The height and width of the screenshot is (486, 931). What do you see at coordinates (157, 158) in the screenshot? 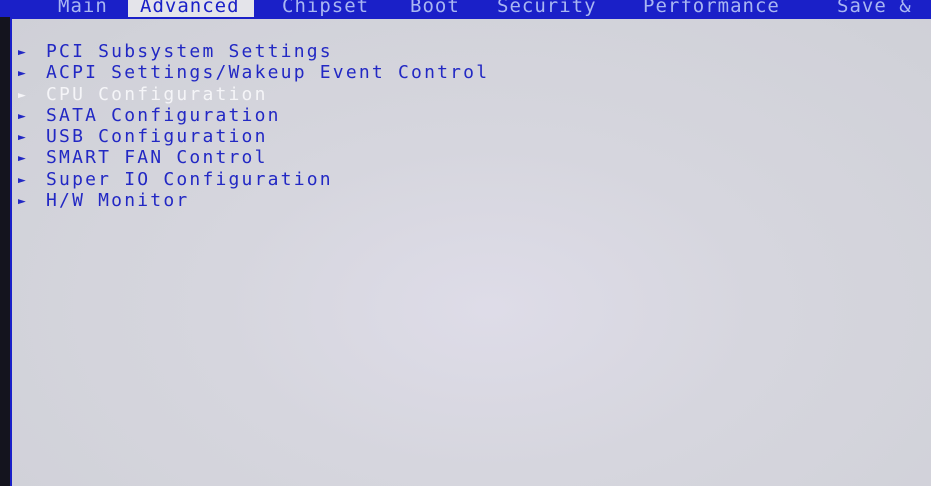
I see `menu-item-label: SMART FAN Control` at bounding box center [157, 158].